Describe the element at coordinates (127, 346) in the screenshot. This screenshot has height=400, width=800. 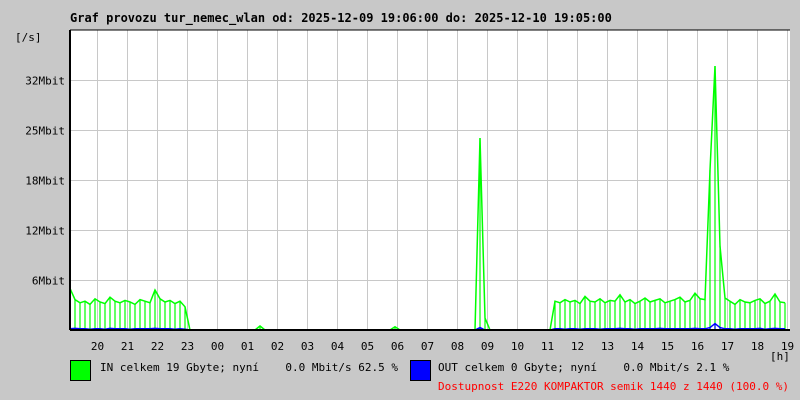
I see `x-tick-label: 21` at that location.